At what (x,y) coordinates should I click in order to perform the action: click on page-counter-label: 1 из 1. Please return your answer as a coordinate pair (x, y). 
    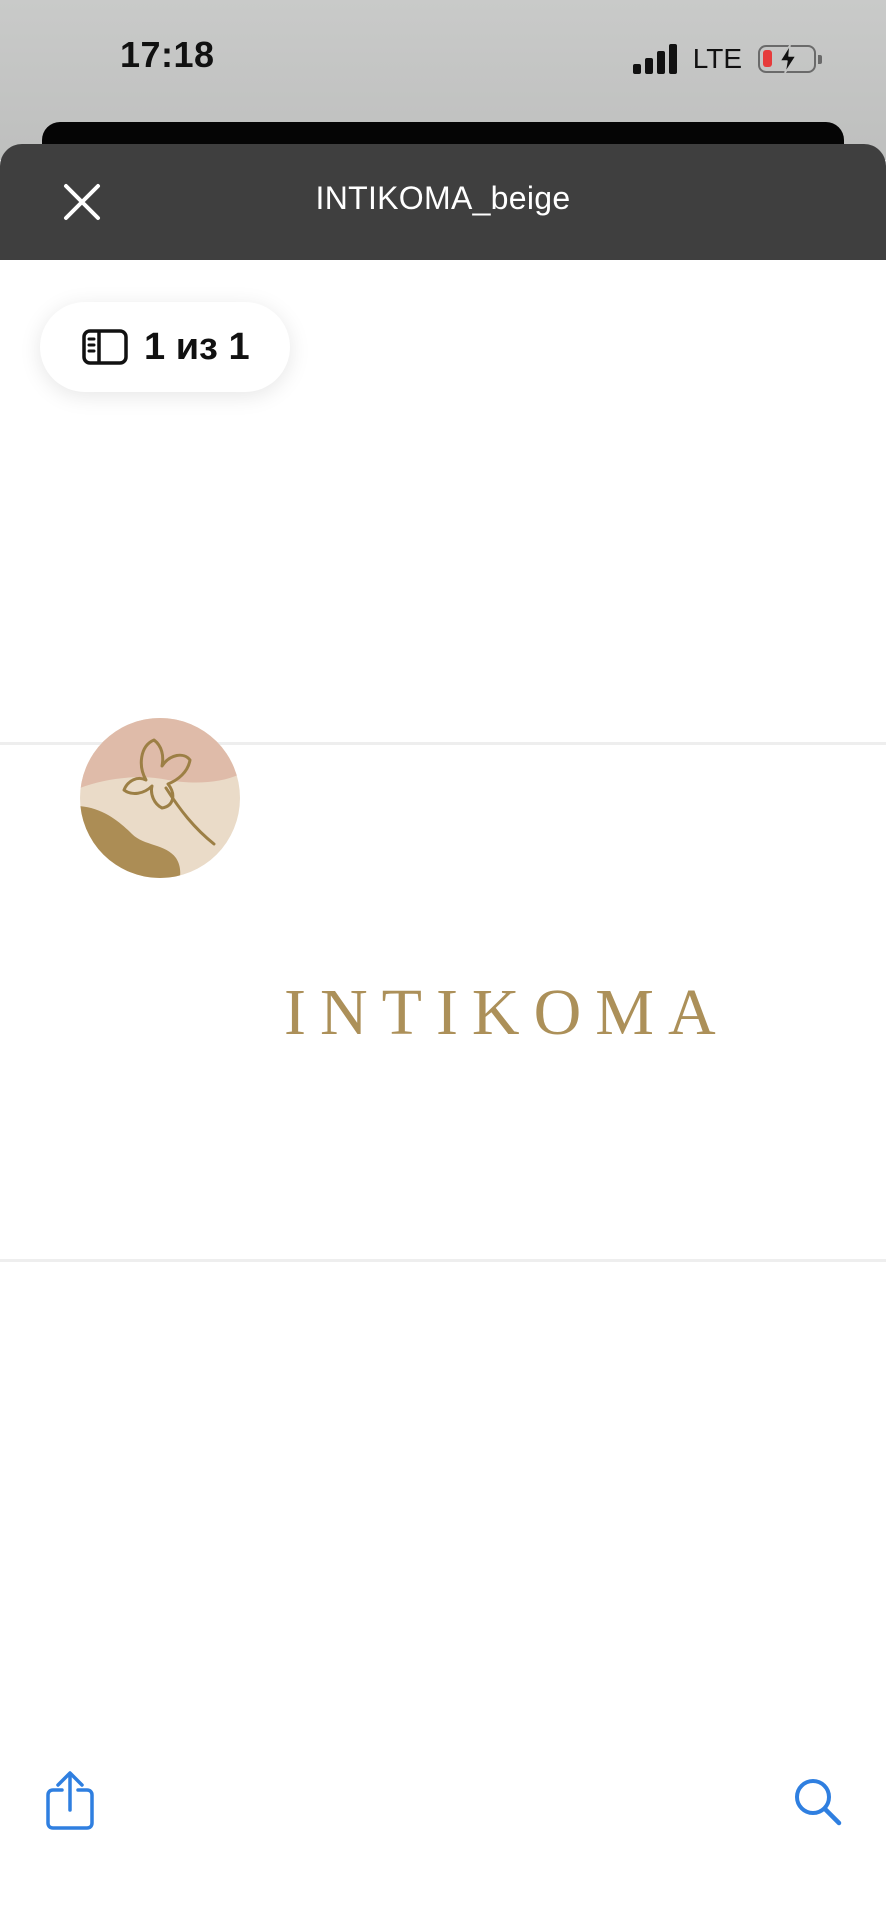
    Looking at the image, I should click on (197, 346).